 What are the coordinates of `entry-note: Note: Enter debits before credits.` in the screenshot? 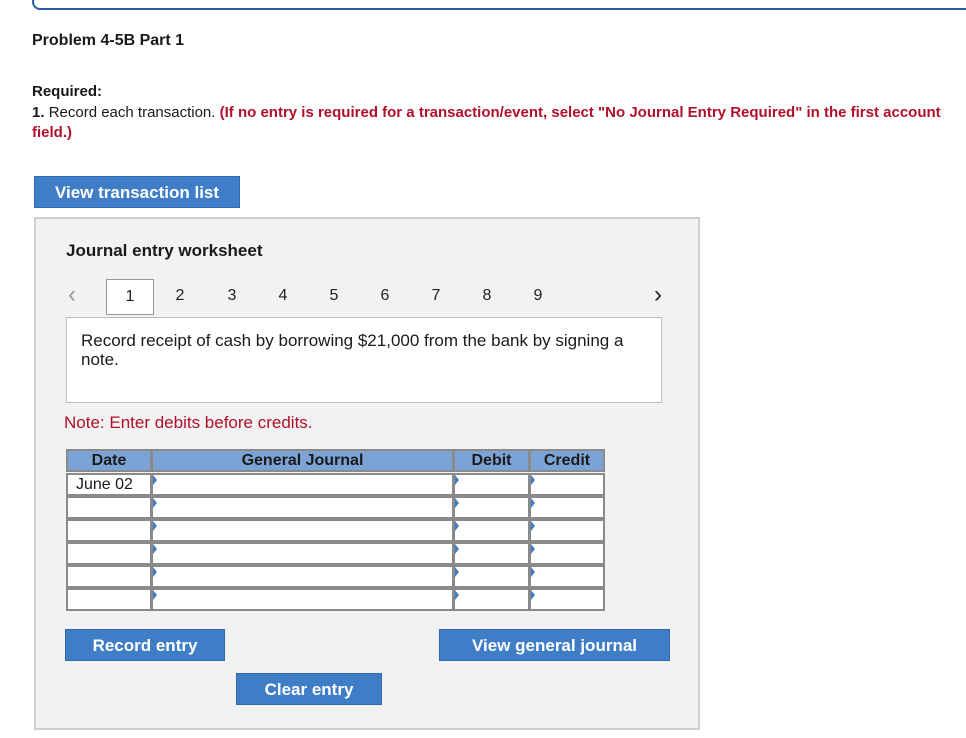 It's located at (188, 422).